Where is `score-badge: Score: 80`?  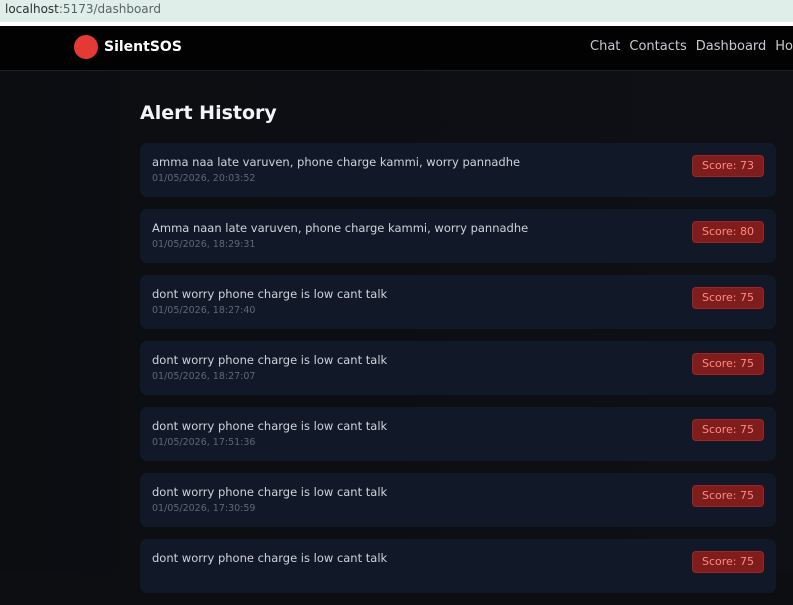 score-badge: Score: 80 is located at coordinates (727, 232).